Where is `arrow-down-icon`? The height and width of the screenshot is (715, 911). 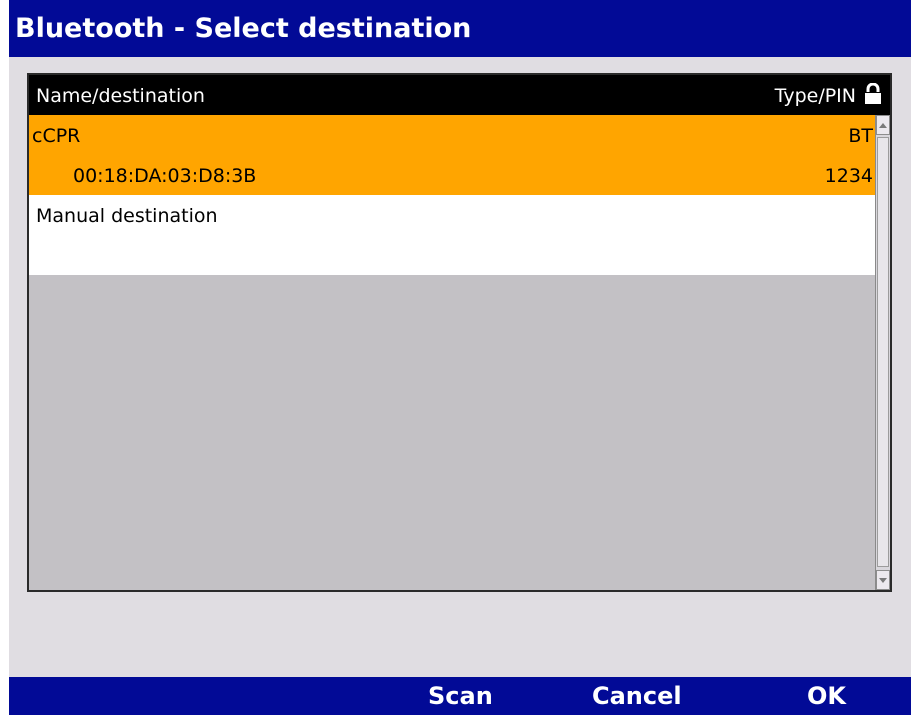 arrow-down-icon is located at coordinates (883, 580).